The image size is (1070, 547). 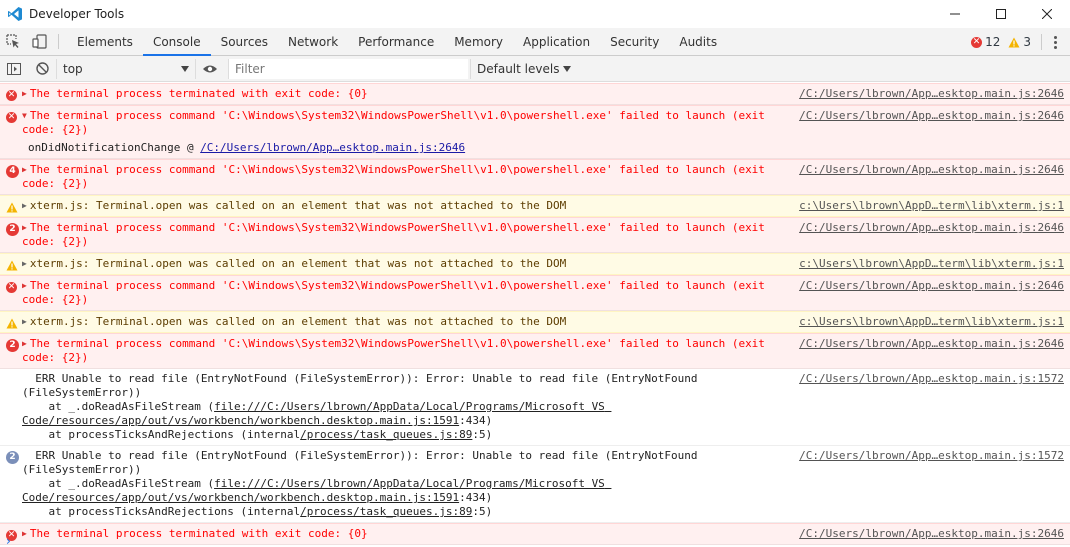 I want to click on maximize-icon, so click(x=1001, y=14).